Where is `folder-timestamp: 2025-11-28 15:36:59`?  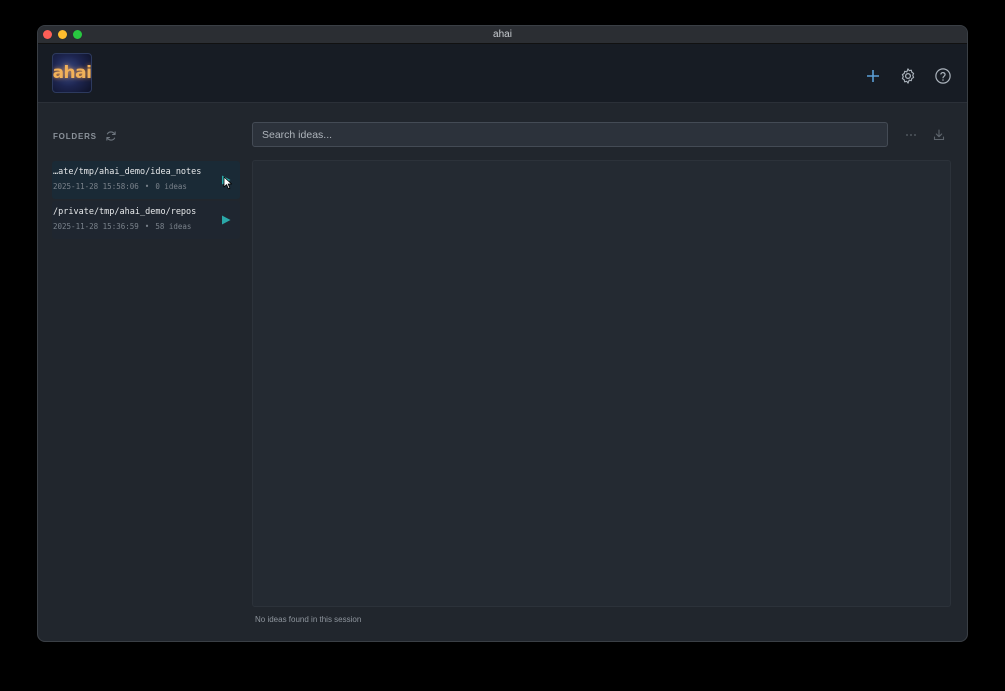 folder-timestamp: 2025-11-28 15:36:59 is located at coordinates (96, 226).